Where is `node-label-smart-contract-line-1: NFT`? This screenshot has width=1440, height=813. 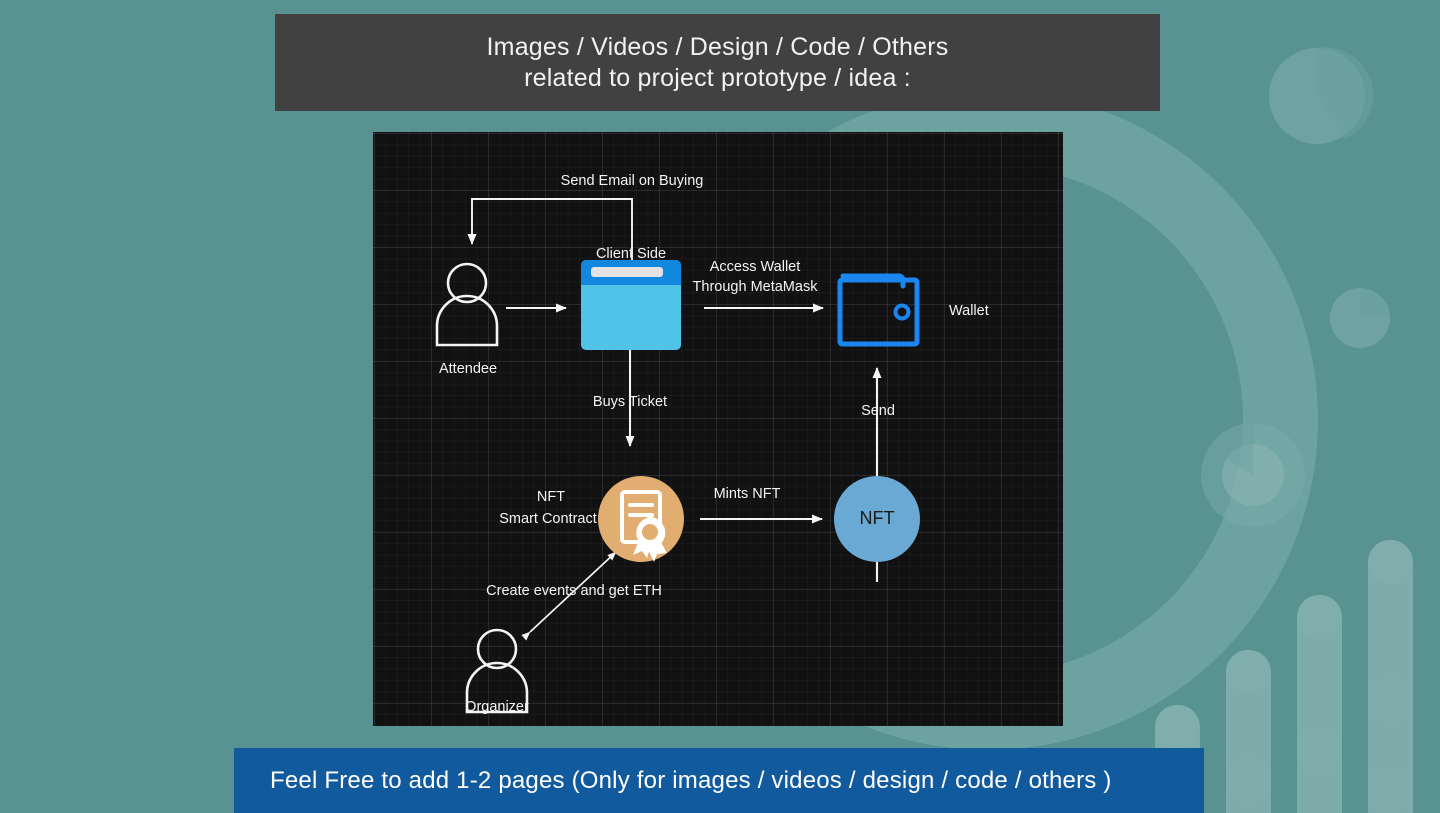 node-label-smart-contract-line-1: NFT is located at coordinates (551, 497).